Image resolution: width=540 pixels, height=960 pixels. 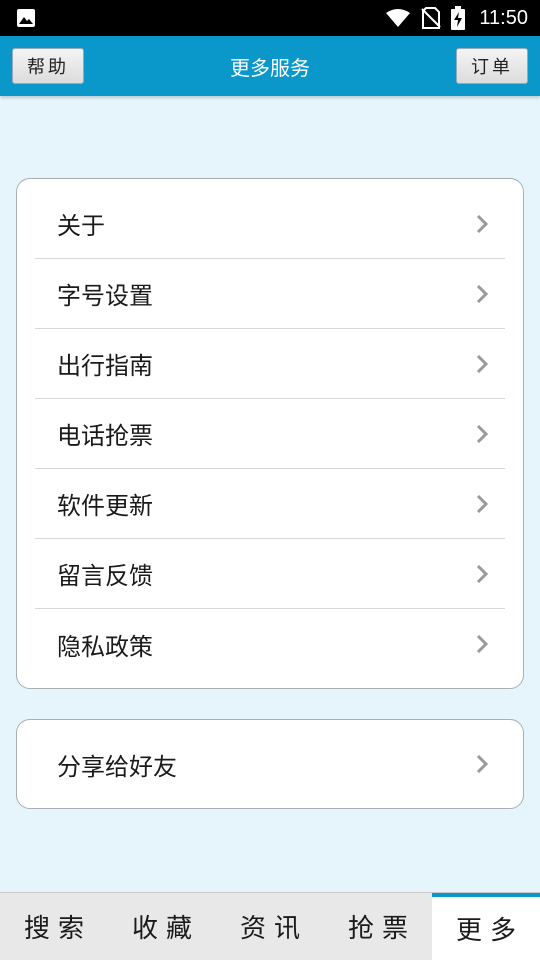 I want to click on share-card: 分享给好友, so click(x=270, y=764).